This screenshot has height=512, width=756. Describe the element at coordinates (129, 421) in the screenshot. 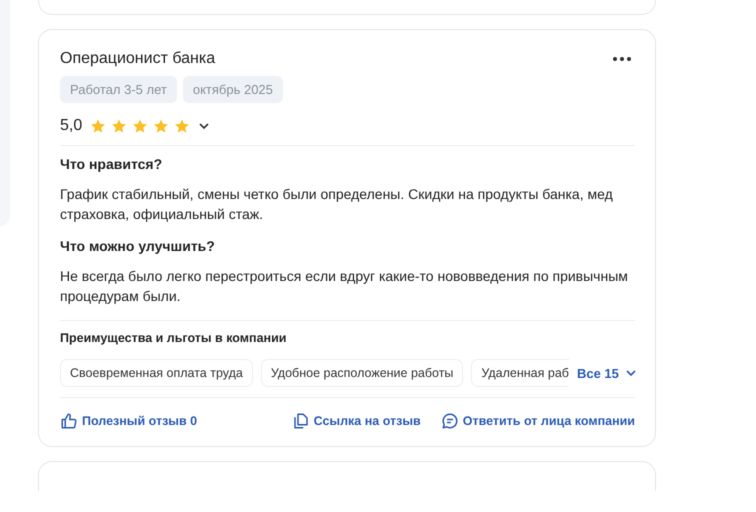

I see `like-button: Полезный отзыв 0` at that location.